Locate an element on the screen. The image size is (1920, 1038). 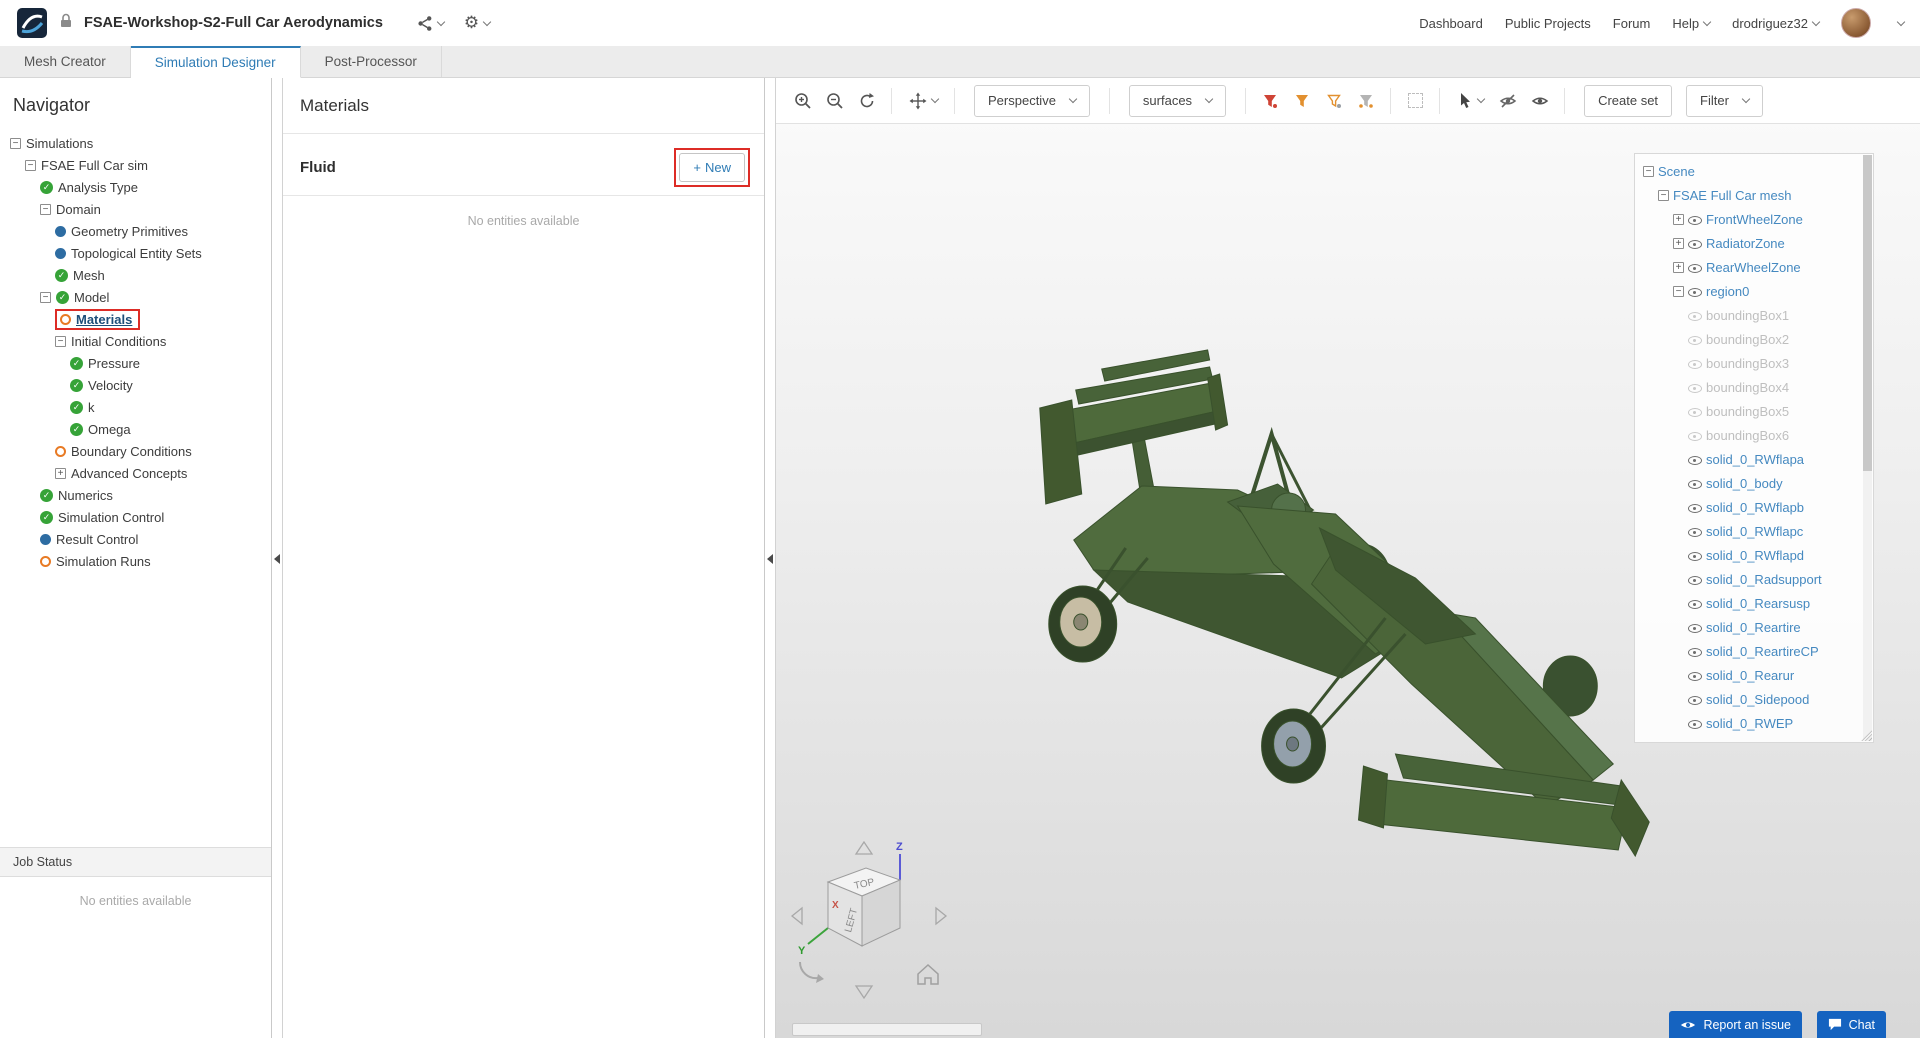
zoom-out-icon is located at coordinates (835, 101).